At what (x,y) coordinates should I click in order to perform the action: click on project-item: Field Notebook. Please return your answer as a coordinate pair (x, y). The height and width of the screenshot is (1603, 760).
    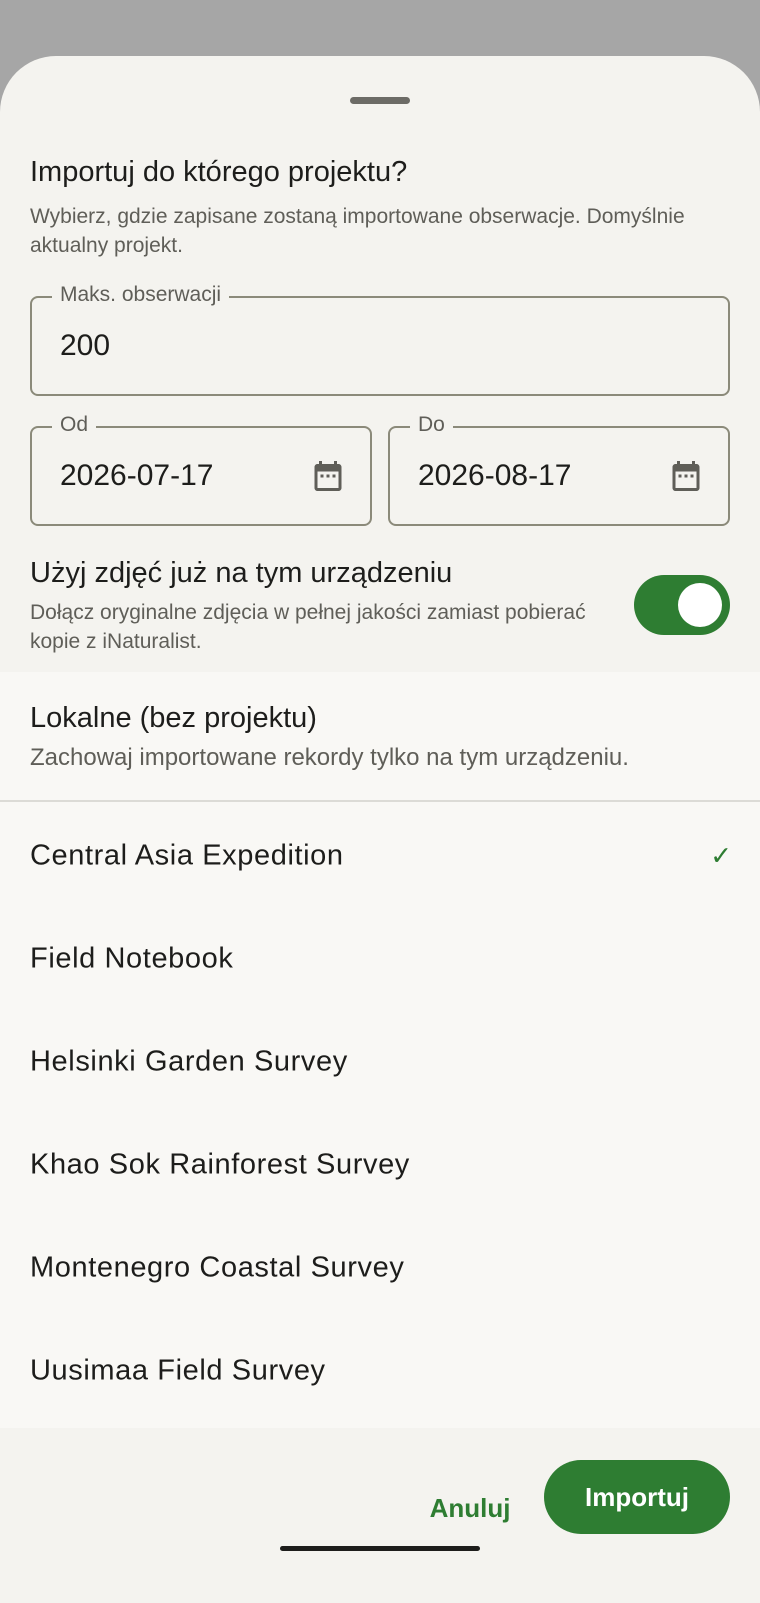
    Looking at the image, I should click on (380, 958).